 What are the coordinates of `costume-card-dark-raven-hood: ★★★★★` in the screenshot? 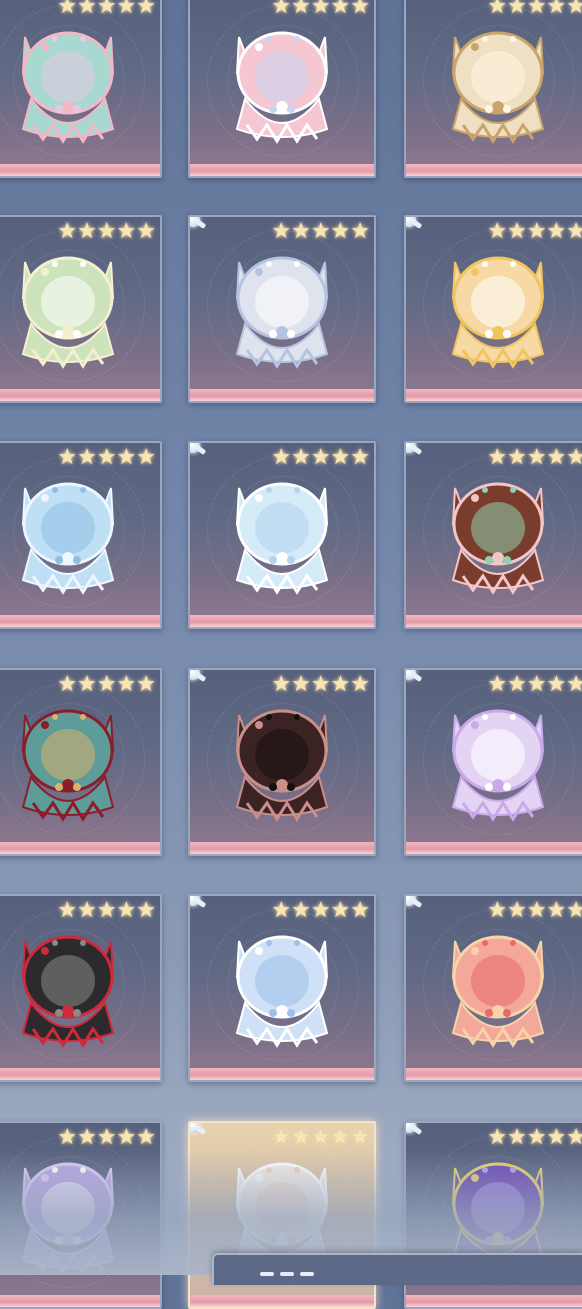 It's located at (282, 762).